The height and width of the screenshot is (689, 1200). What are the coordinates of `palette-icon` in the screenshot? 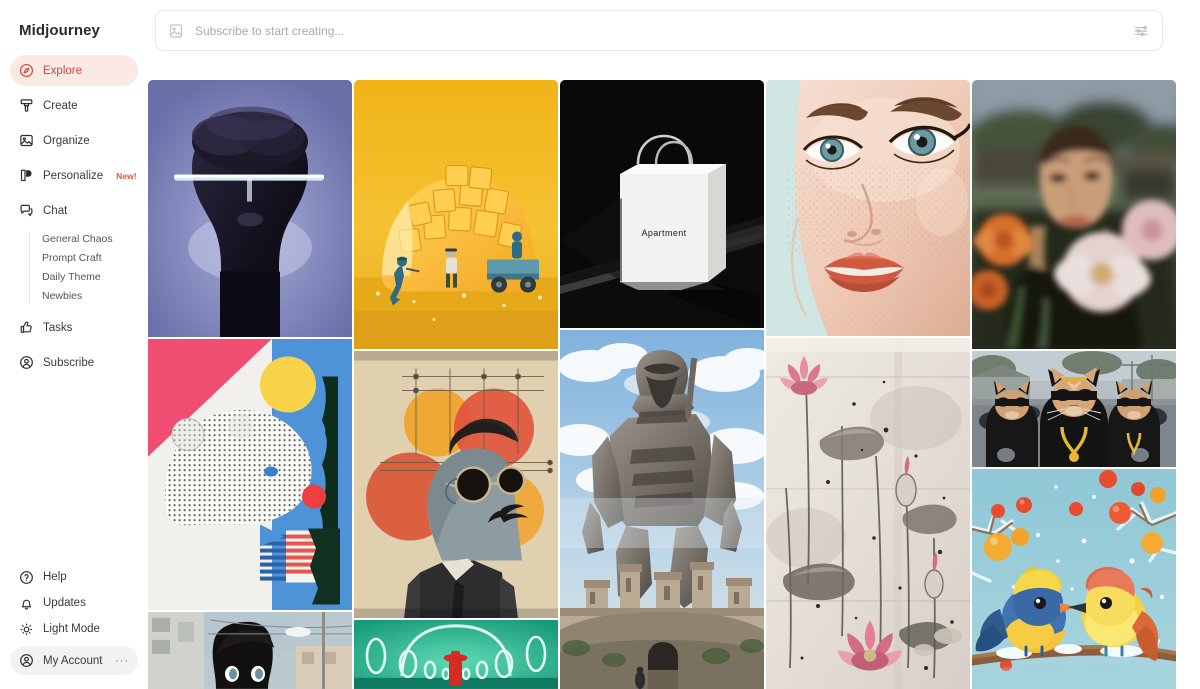 It's located at (26, 175).